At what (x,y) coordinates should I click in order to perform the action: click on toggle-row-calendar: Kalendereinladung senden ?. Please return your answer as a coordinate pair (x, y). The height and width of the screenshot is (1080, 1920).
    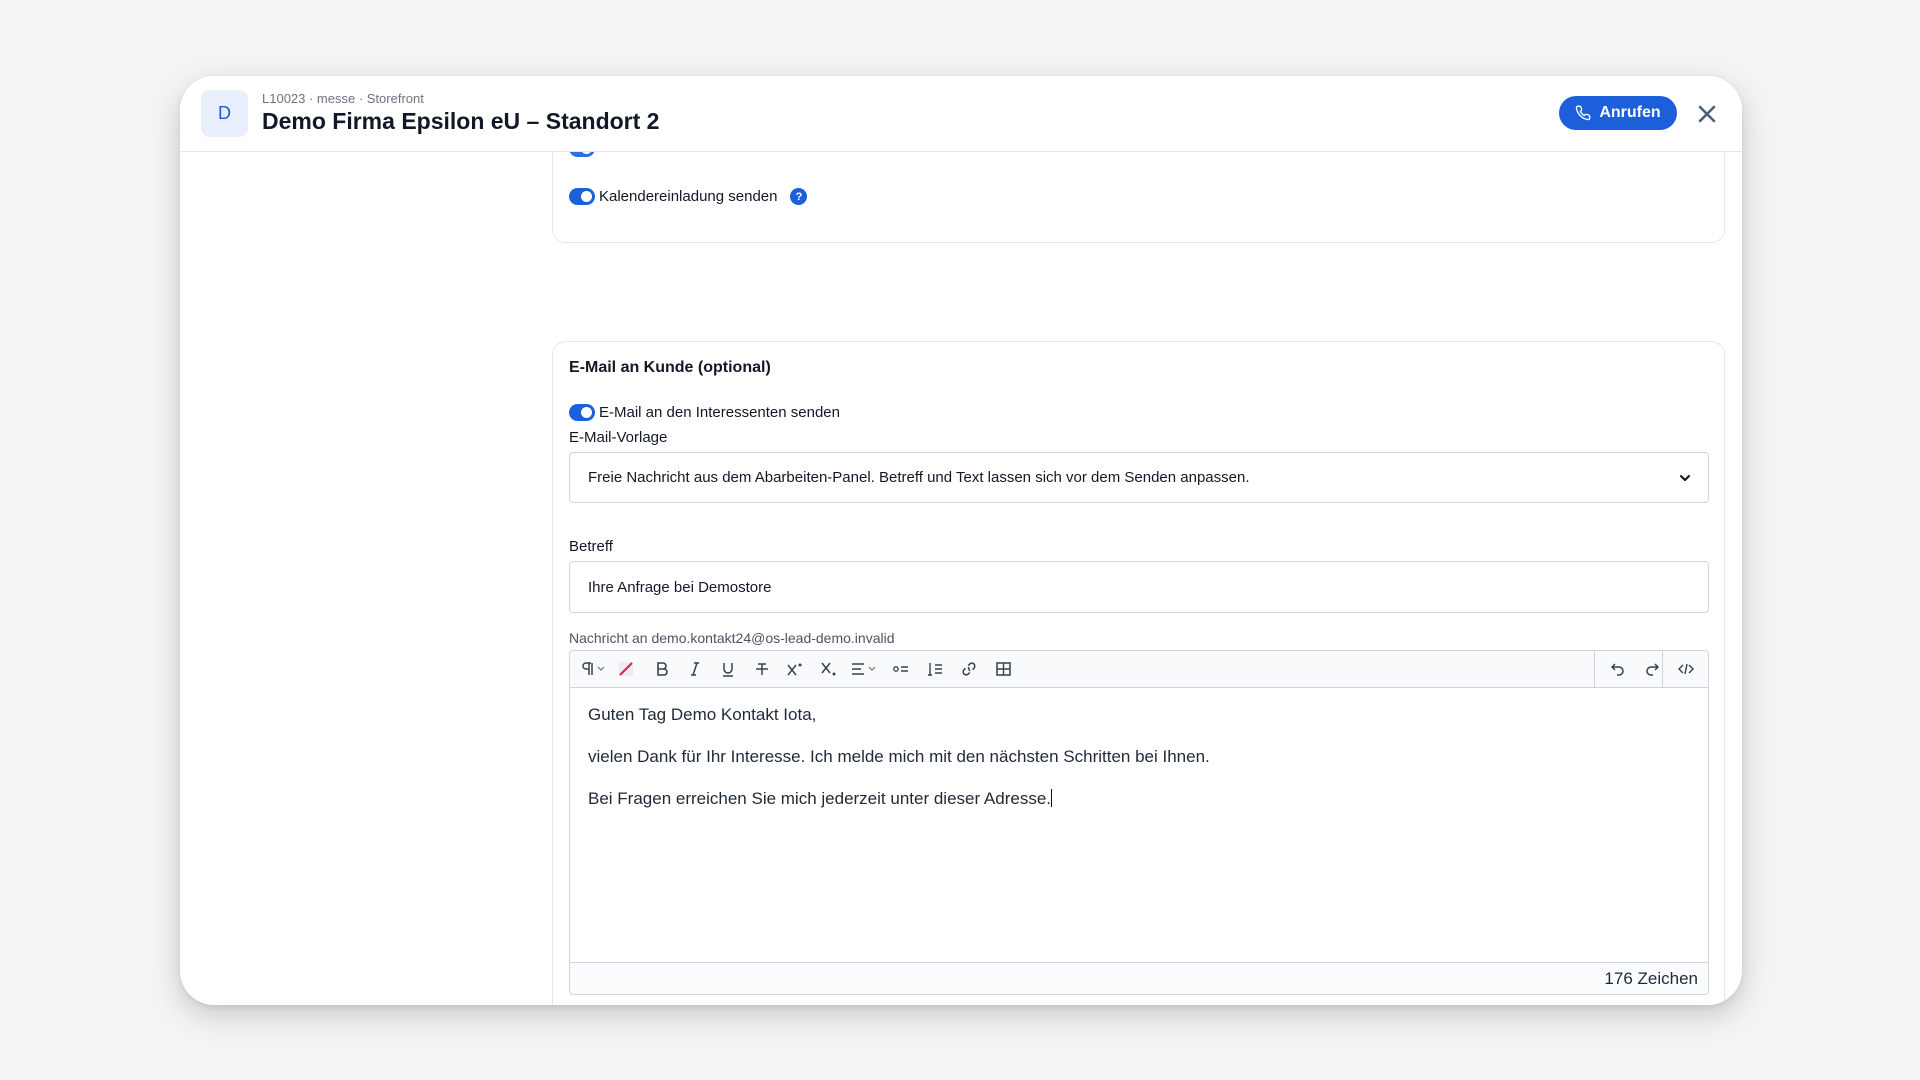
    Looking at the image, I should click on (688, 196).